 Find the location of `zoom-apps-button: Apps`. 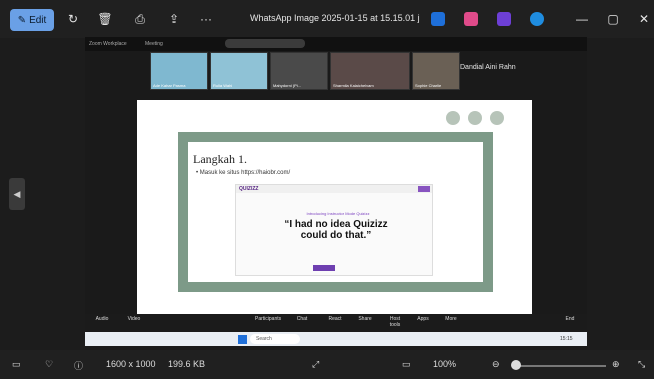

zoom-apps-button: Apps is located at coordinates (423, 319).